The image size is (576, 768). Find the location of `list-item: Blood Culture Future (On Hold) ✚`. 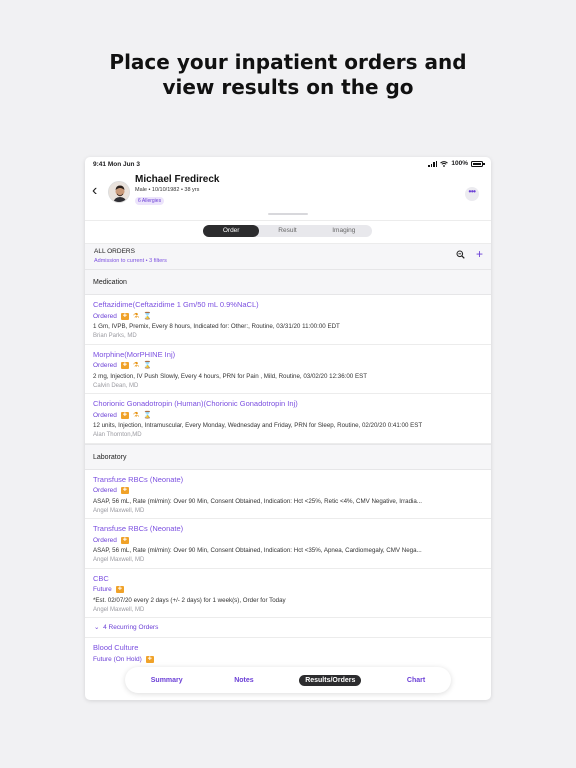

list-item: Blood Culture Future (On Hold) ✚ is located at coordinates (288, 652).